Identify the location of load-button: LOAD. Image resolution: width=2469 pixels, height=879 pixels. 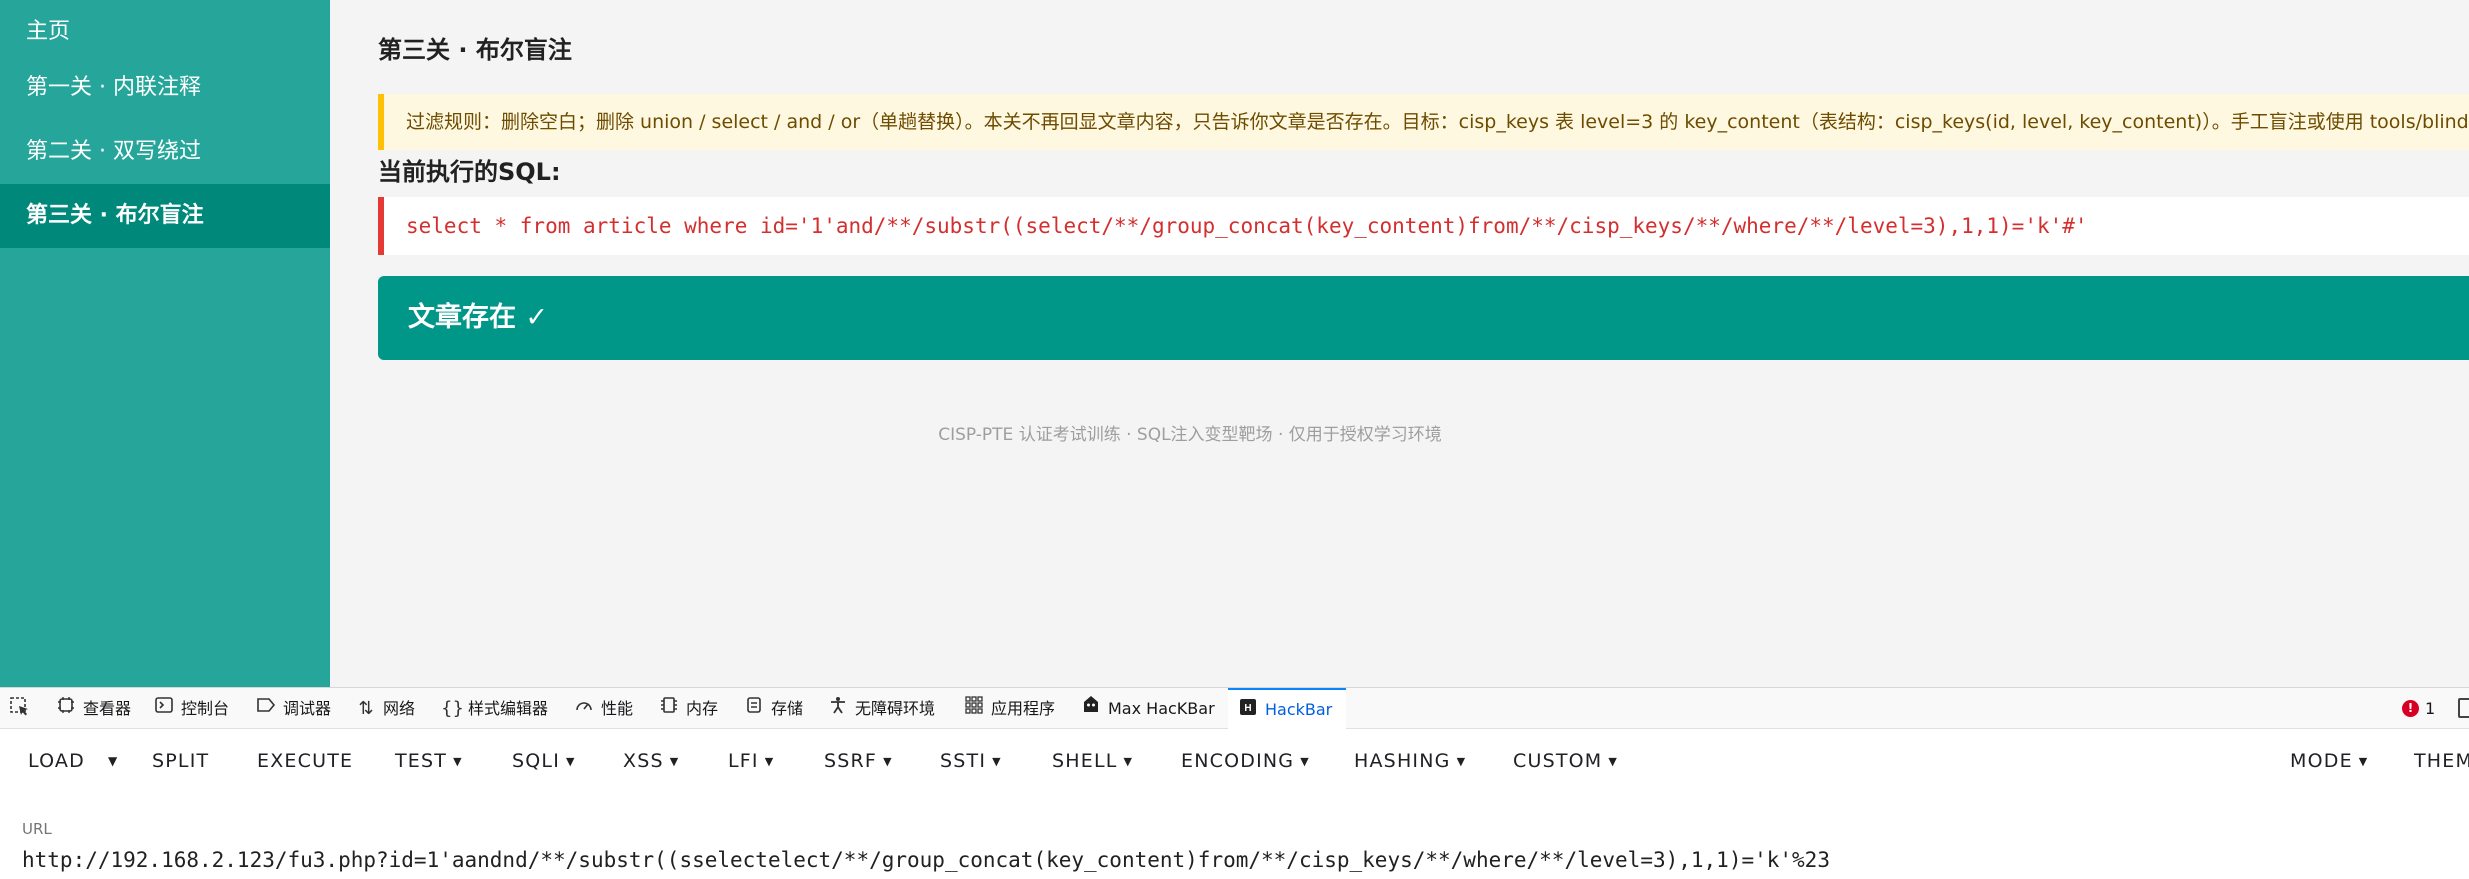
(56, 761).